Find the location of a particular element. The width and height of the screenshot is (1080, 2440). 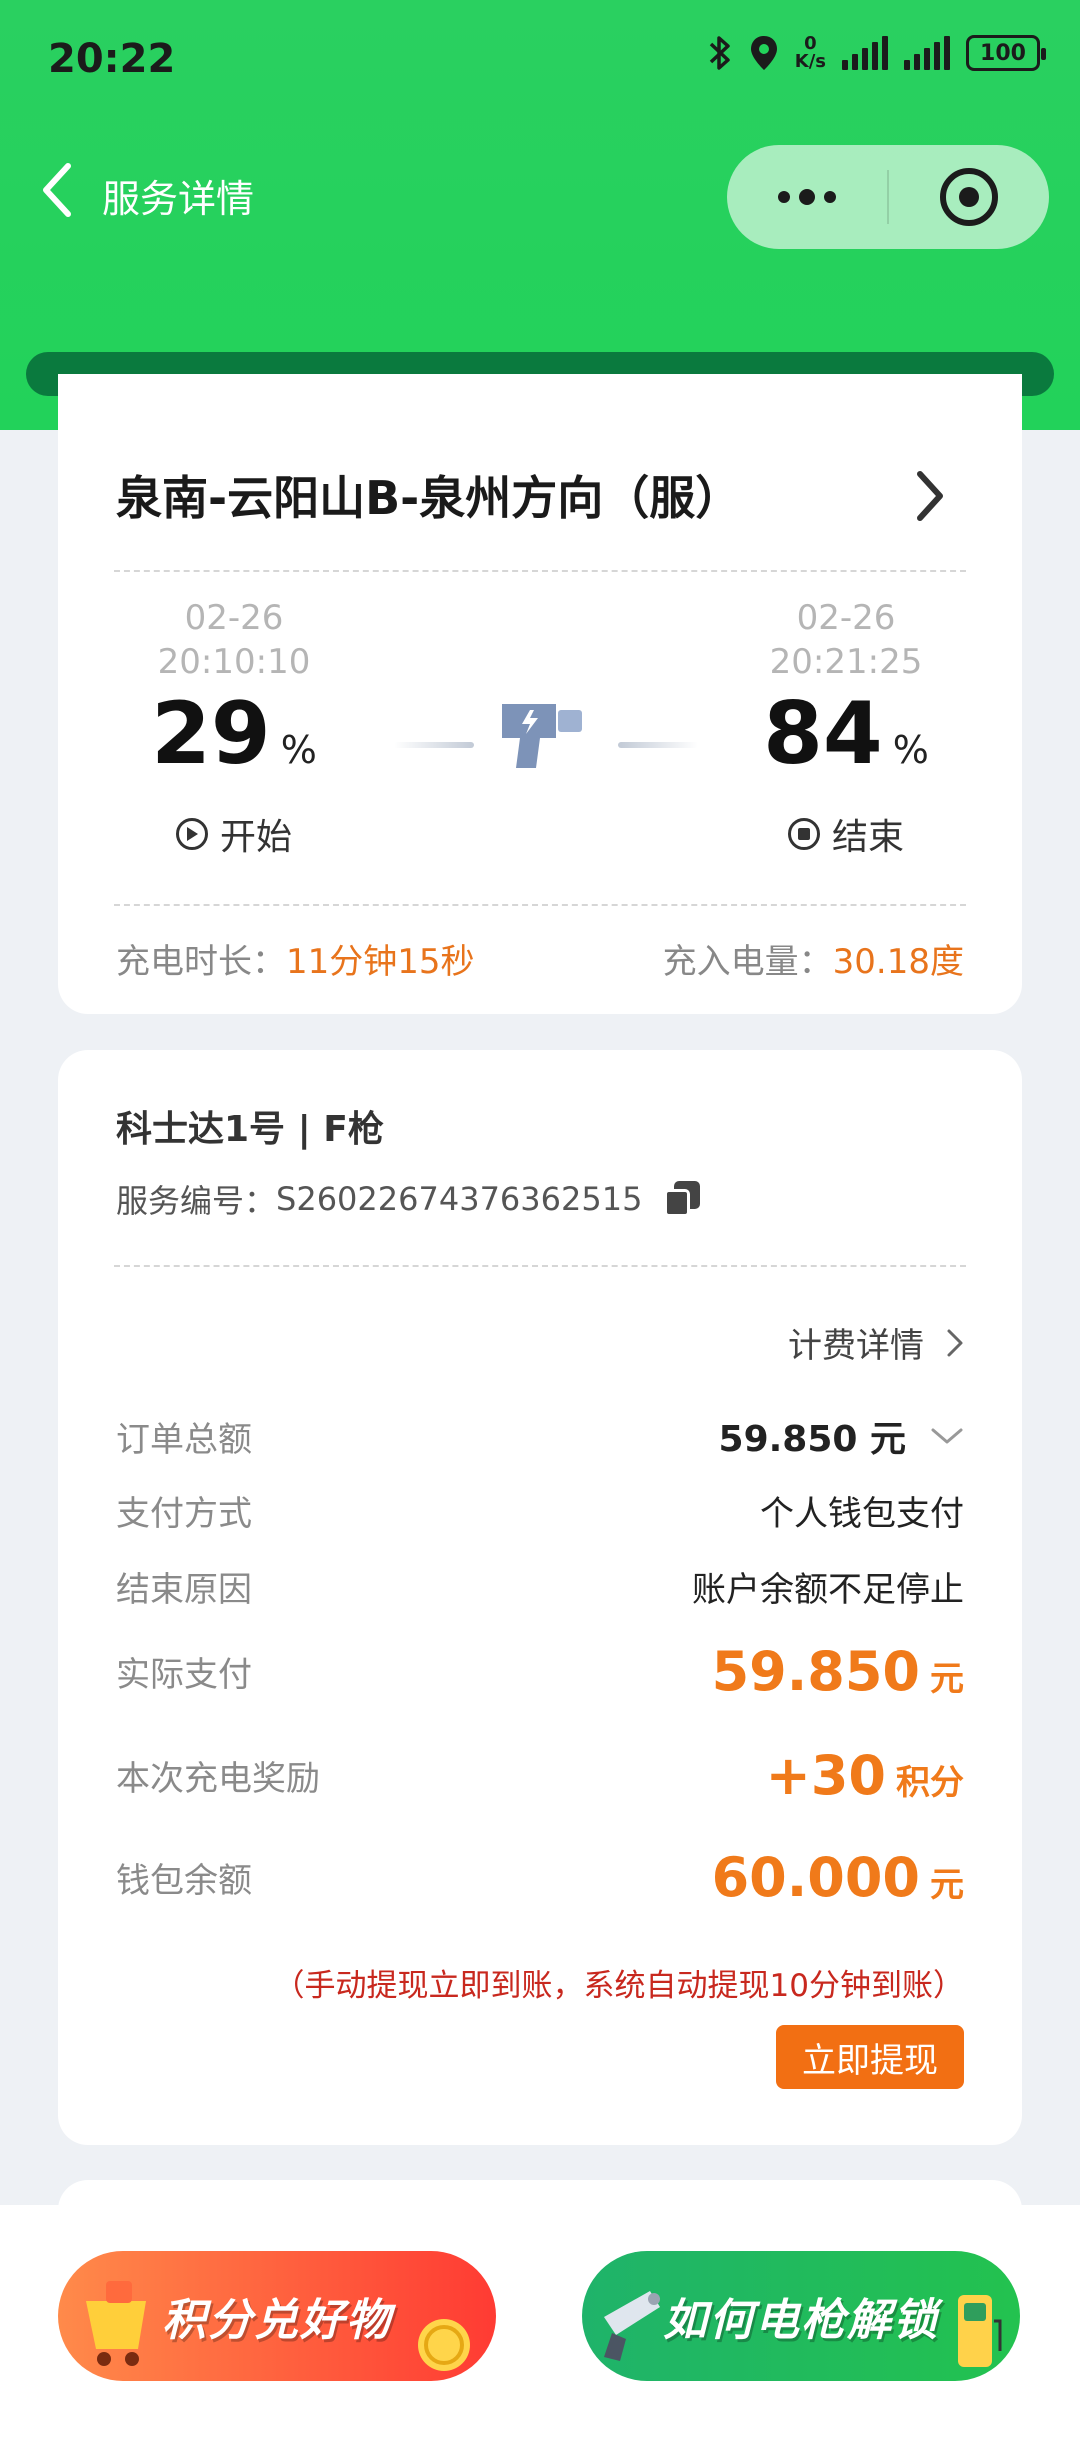

service-no-label: 服务编号： is located at coordinates (196, 1201).